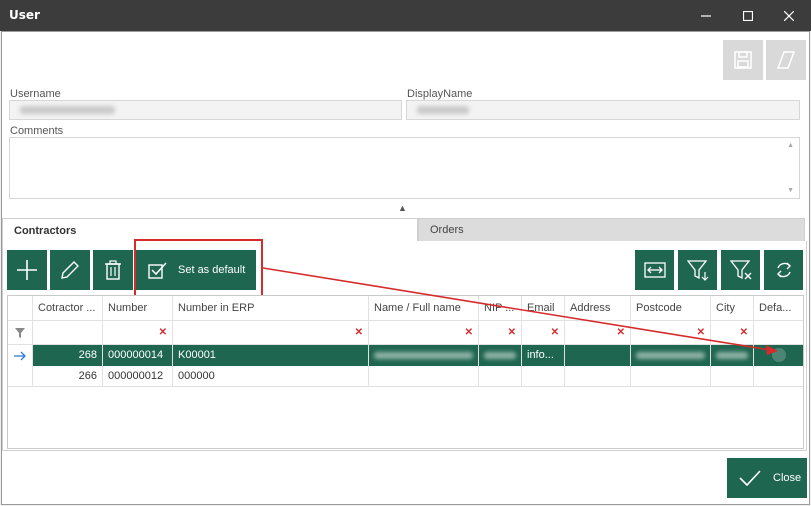  I want to click on delete-button, so click(113, 270).